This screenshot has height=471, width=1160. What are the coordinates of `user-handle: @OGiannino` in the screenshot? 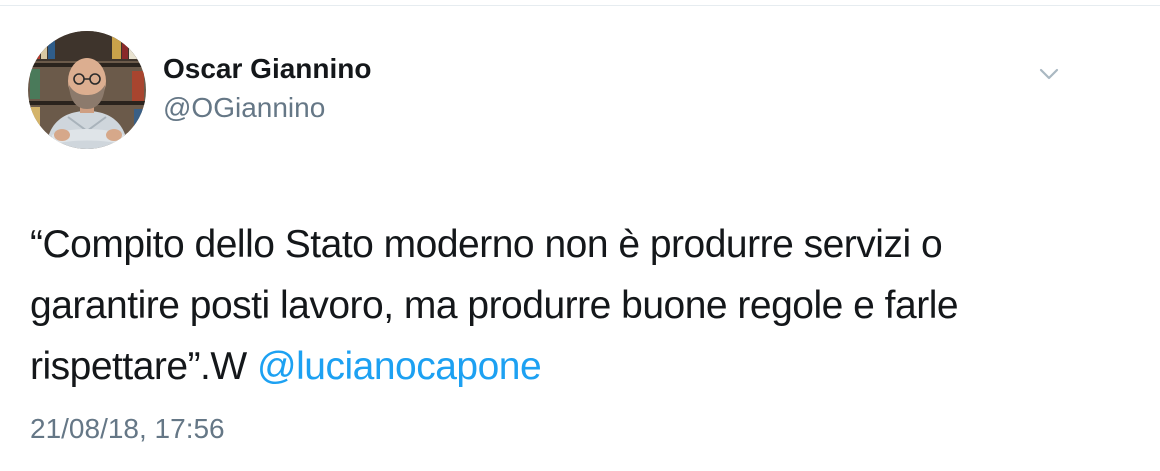 It's located at (244, 108).